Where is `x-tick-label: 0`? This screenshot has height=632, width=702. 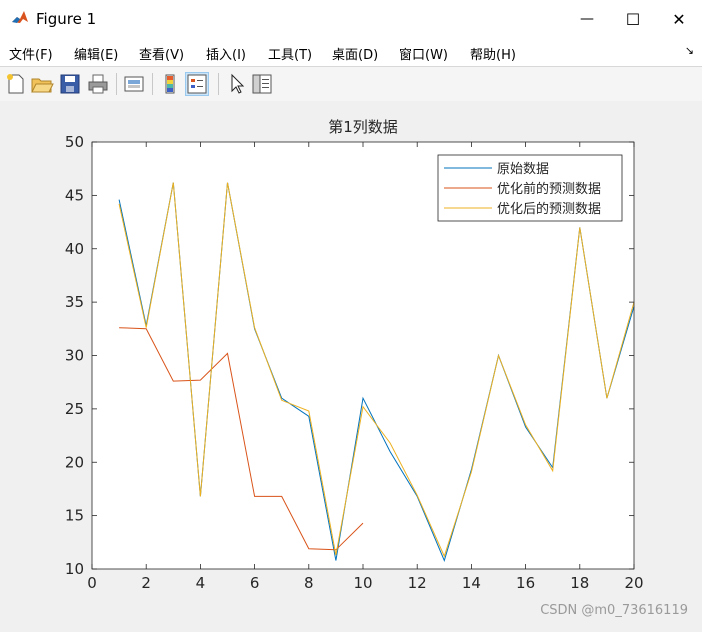 x-tick-label: 0 is located at coordinates (92, 583).